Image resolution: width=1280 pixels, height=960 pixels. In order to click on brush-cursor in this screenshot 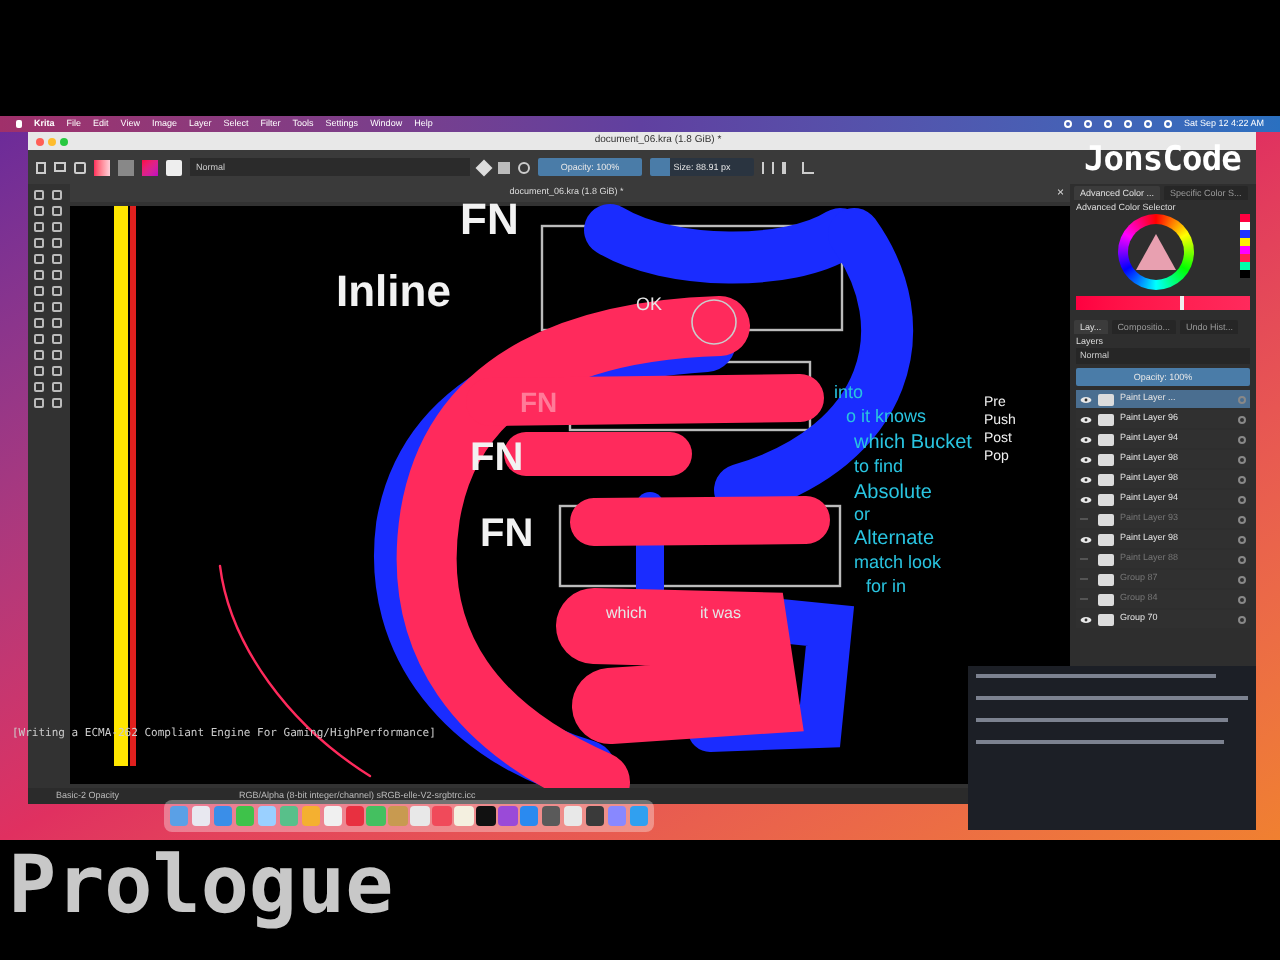, I will do `click(714, 322)`.